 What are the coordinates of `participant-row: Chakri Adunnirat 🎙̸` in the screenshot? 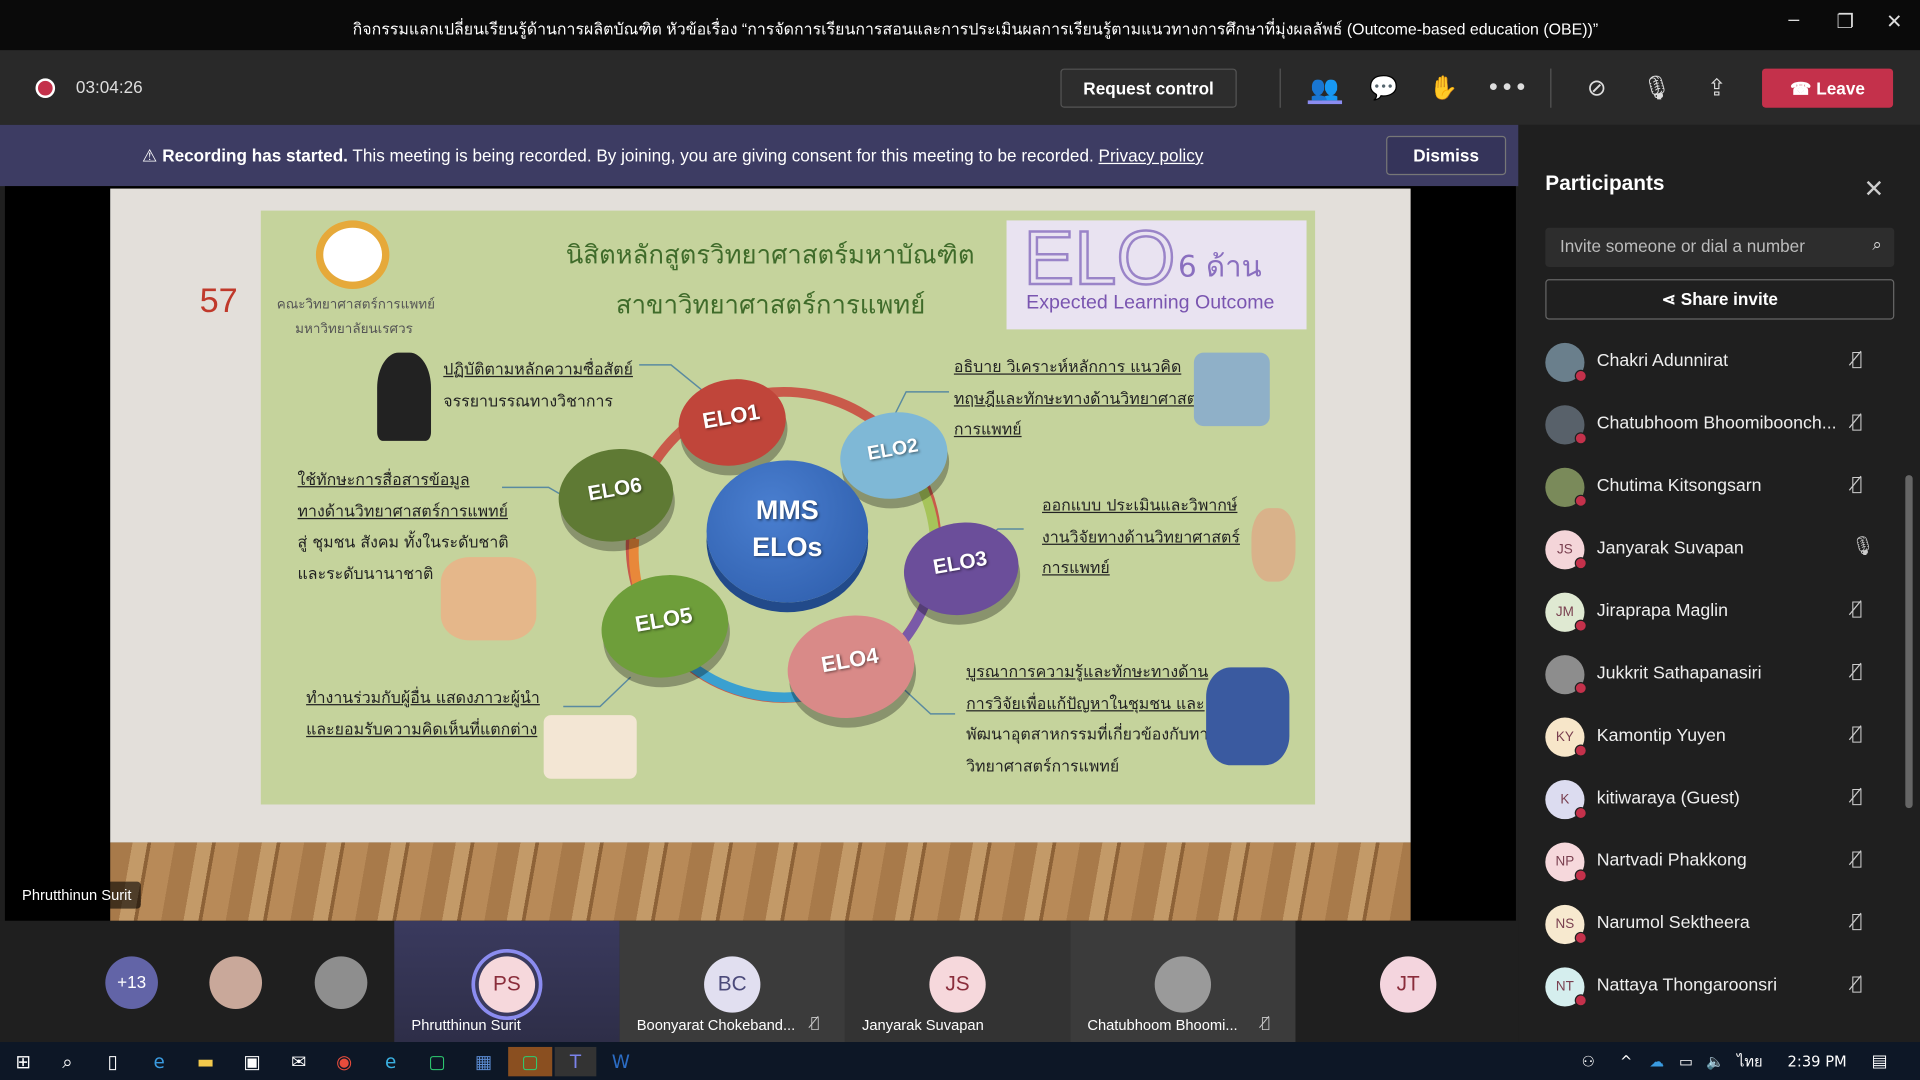 It's located at (1722, 364).